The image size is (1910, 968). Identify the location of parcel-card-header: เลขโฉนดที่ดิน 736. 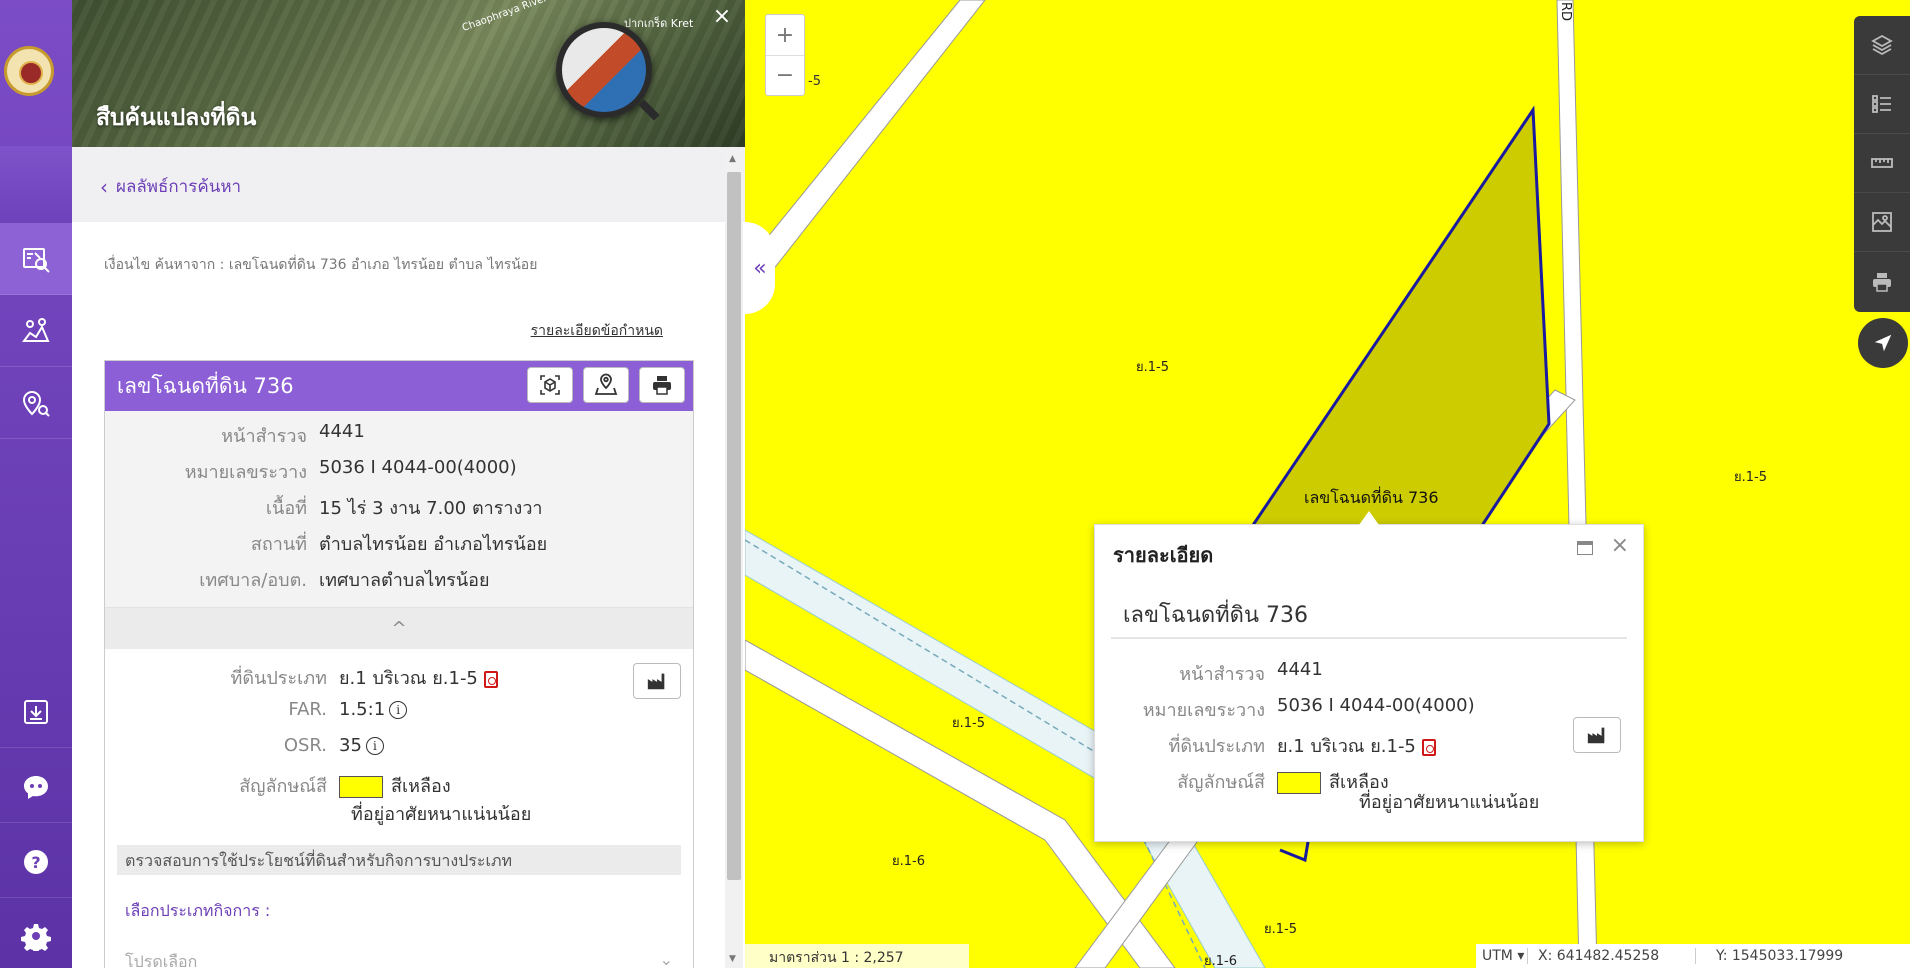
(399, 386).